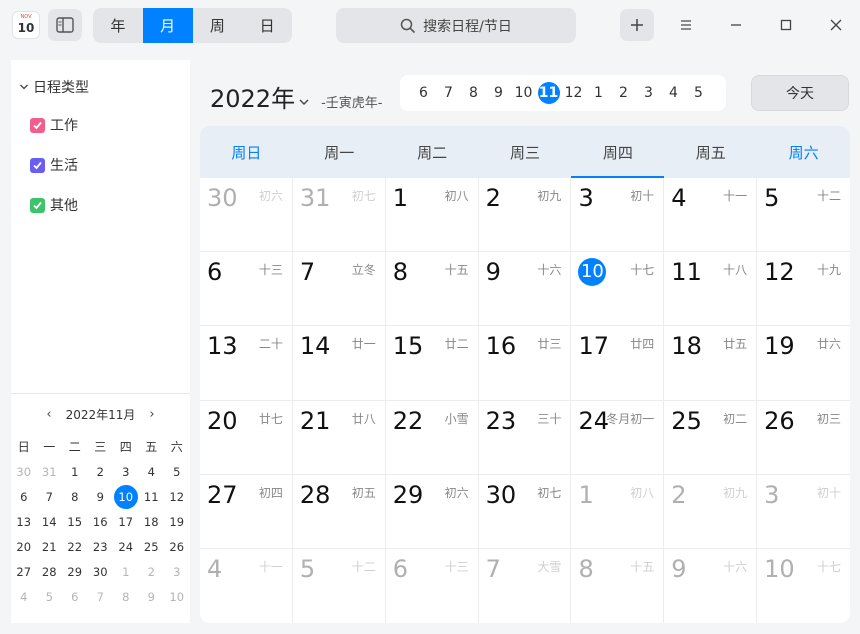 The width and height of the screenshot is (860, 634). Describe the element at coordinates (246, 437) in the screenshot. I see `day-cell: 20 廿七` at that location.